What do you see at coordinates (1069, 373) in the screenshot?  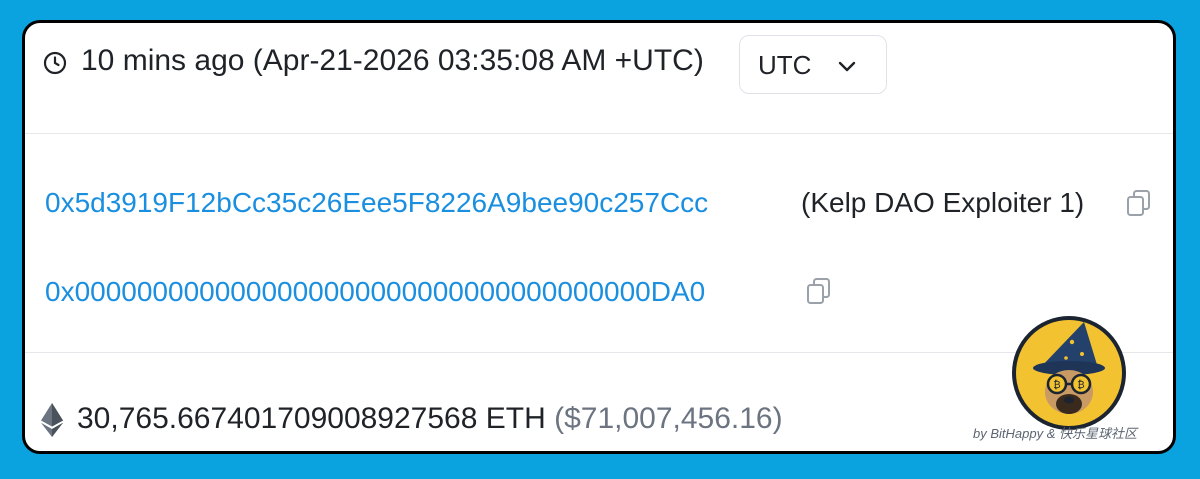 I see `wizard-dog-logo: ₿ ₿` at bounding box center [1069, 373].